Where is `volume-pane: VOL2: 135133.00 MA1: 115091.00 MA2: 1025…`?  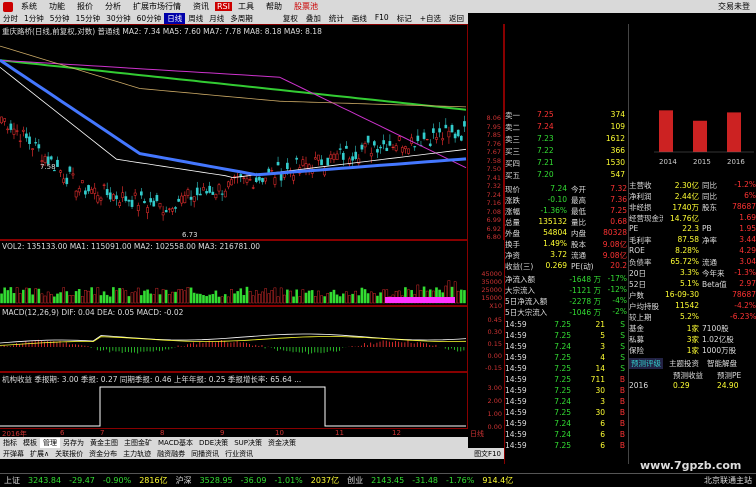
volume-pane: VOL2: 135133.00 MA1: 115091.00 MA2: 1025… is located at coordinates (234, 273).